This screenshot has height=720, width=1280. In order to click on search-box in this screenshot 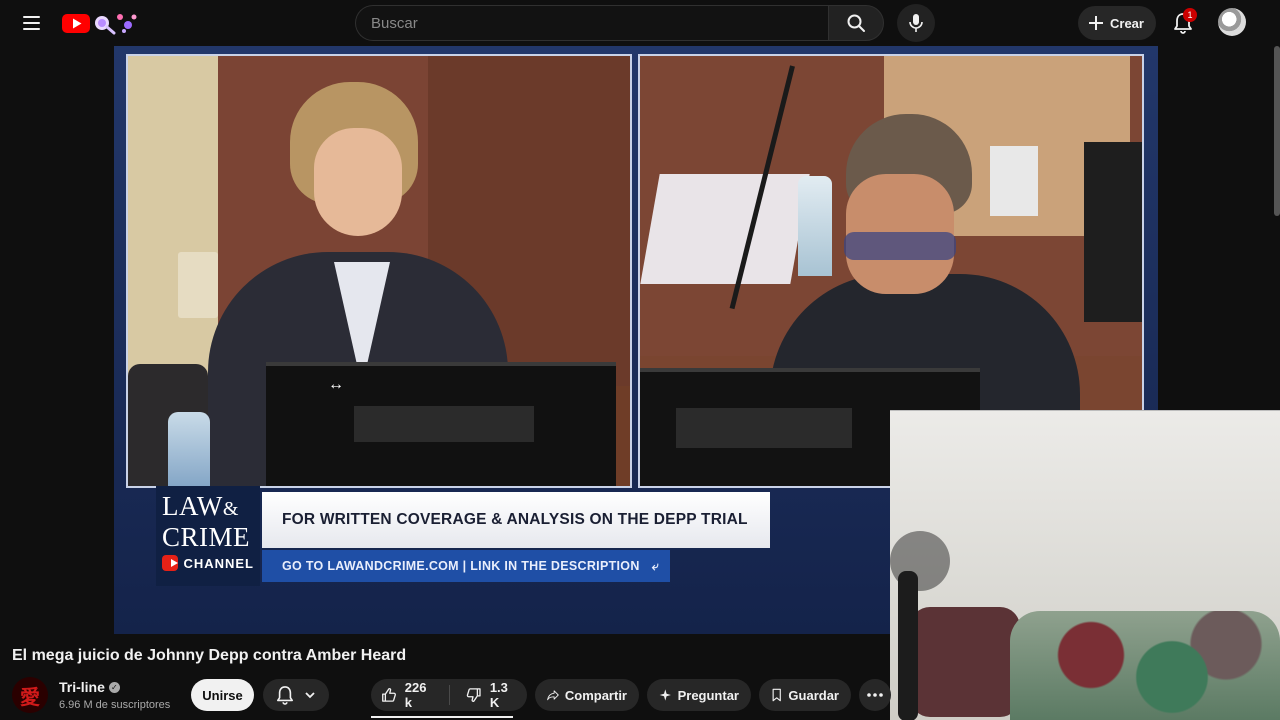, I will do `click(592, 23)`.